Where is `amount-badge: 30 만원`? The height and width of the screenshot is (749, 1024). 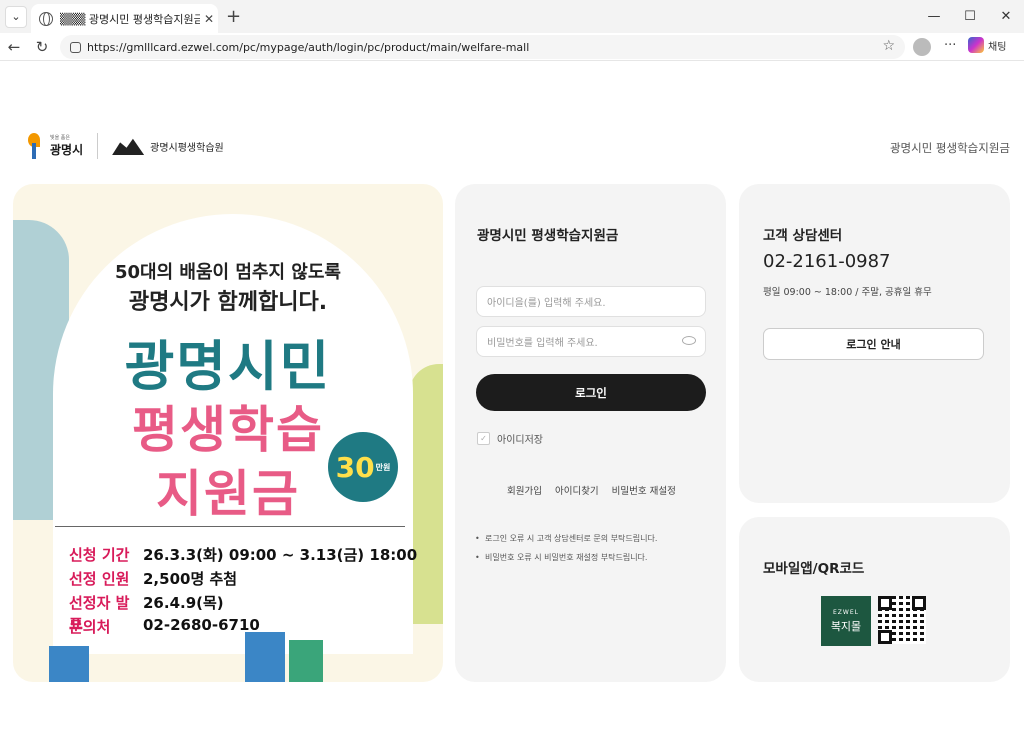 amount-badge: 30 만원 is located at coordinates (363, 467).